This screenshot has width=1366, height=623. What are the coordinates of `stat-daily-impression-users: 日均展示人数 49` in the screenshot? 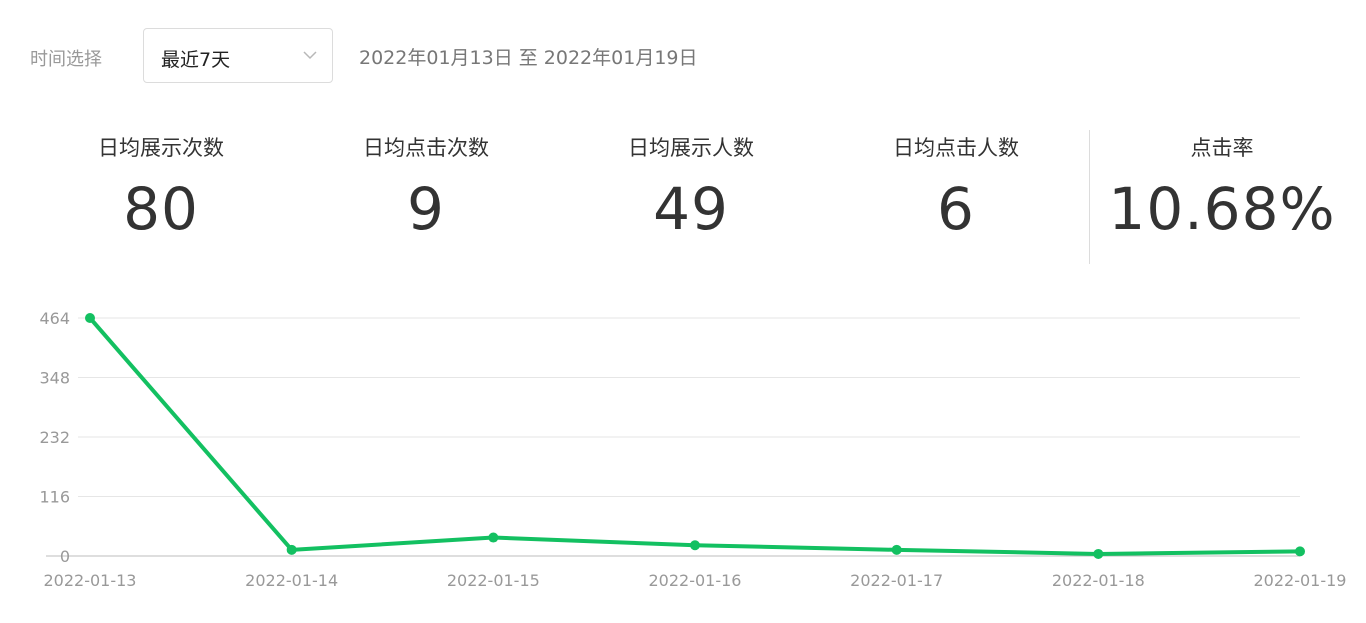 It's located at (691, 183).